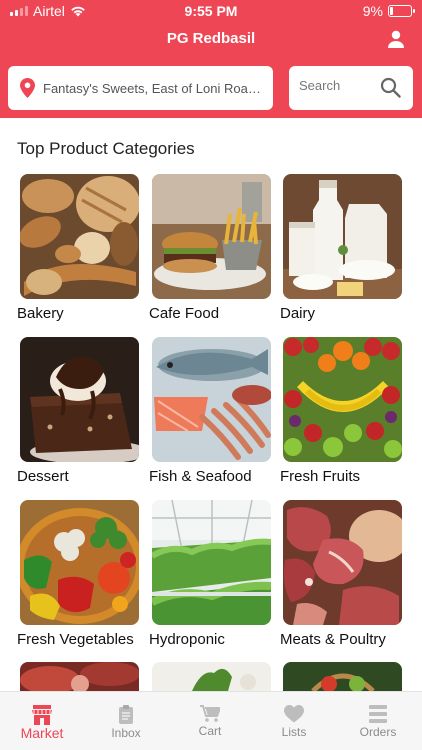  I want to click on tab-inbox: Inbox, so click(126, 721).